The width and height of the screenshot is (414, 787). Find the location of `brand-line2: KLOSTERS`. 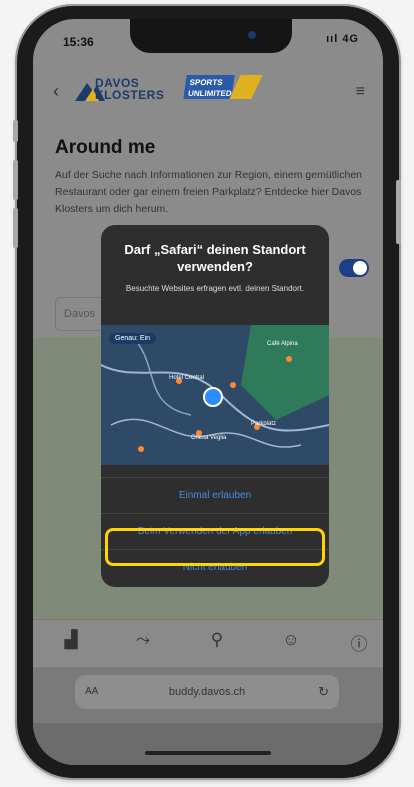

brand-line2: KLOSTERS is located at coordinates (130, 95).